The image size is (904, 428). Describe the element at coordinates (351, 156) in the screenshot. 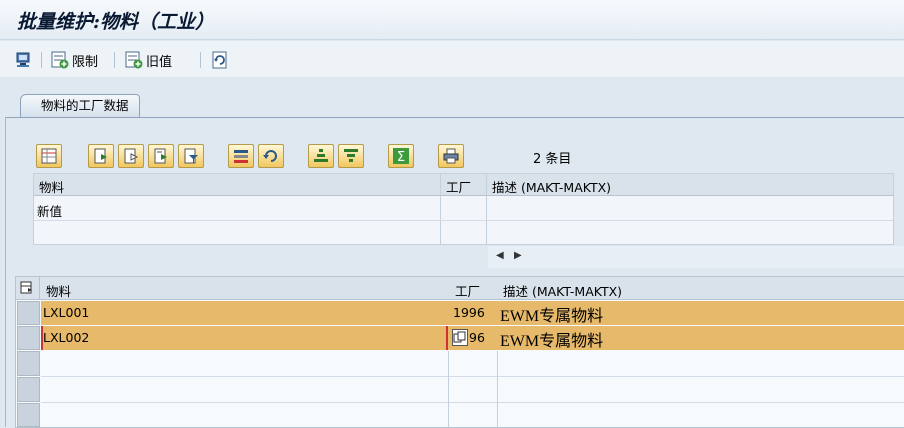

I see `sort-descending-button` at that location.